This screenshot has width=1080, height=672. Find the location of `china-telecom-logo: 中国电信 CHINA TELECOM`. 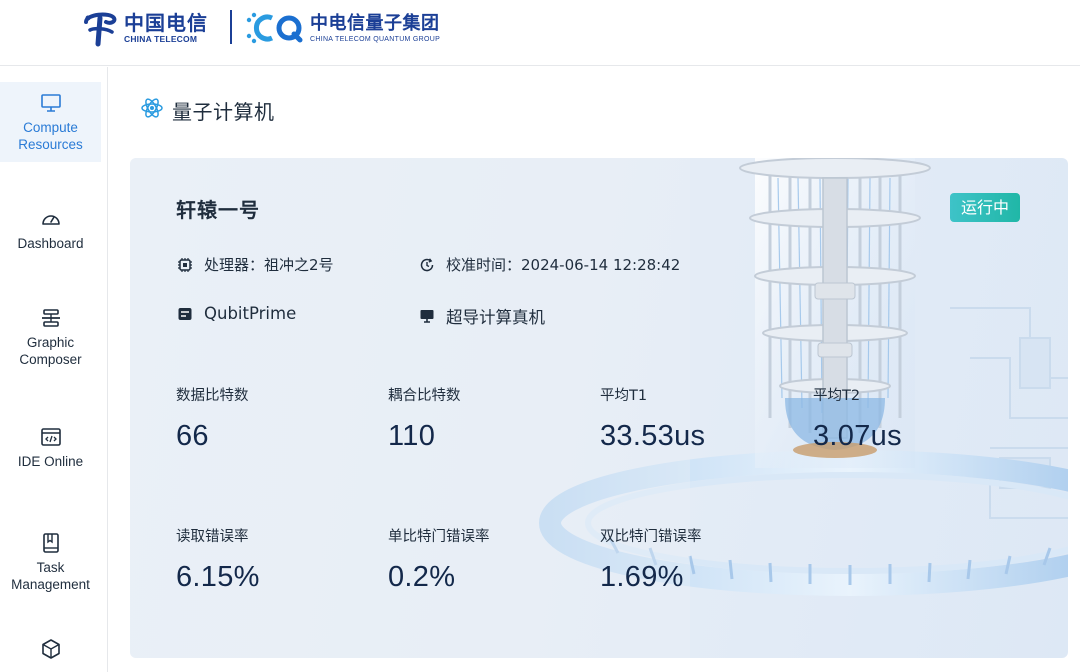

china-telecom-logo: 中国电信 CHINA TELECOM is located at coordinates (144, 28).